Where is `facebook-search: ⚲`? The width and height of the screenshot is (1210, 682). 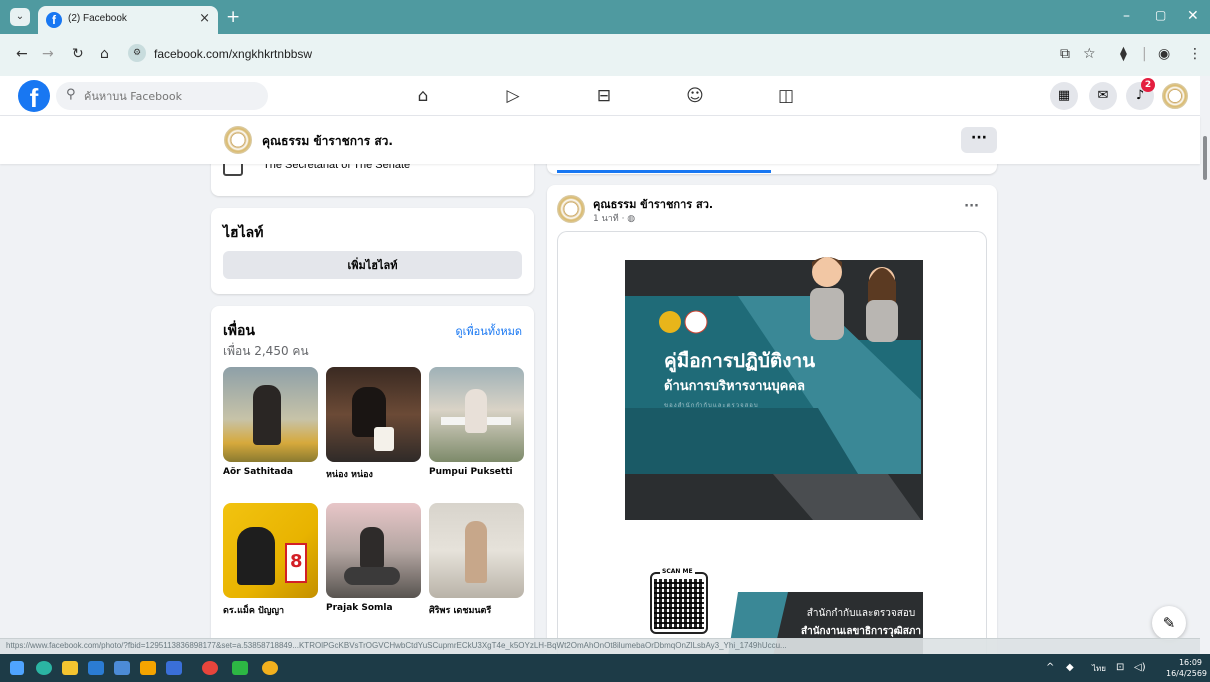
facebook-search: ⚲ is located at coordinates (162, 96).